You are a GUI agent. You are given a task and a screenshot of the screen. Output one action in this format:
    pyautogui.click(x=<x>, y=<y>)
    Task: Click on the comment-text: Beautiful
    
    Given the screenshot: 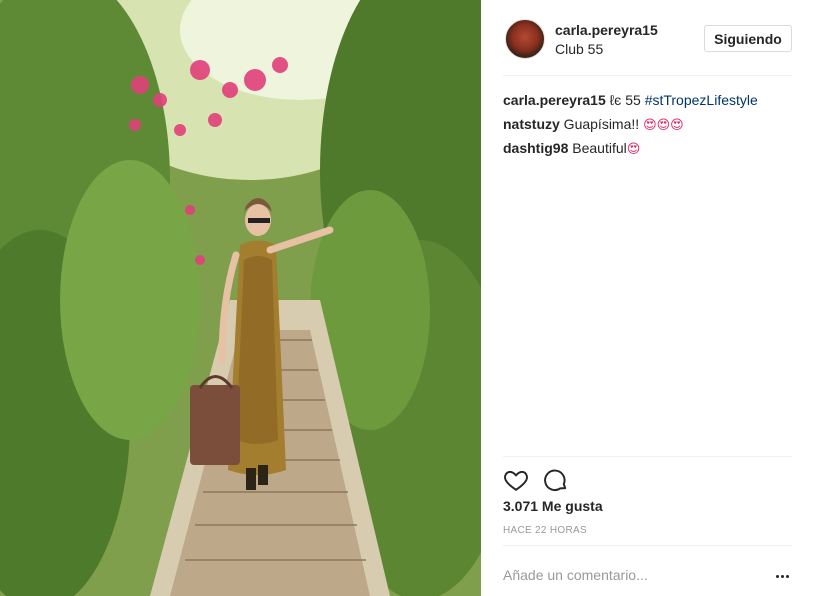 What is the action you would take?
    pyautogui.click(x=597, y=148)
    